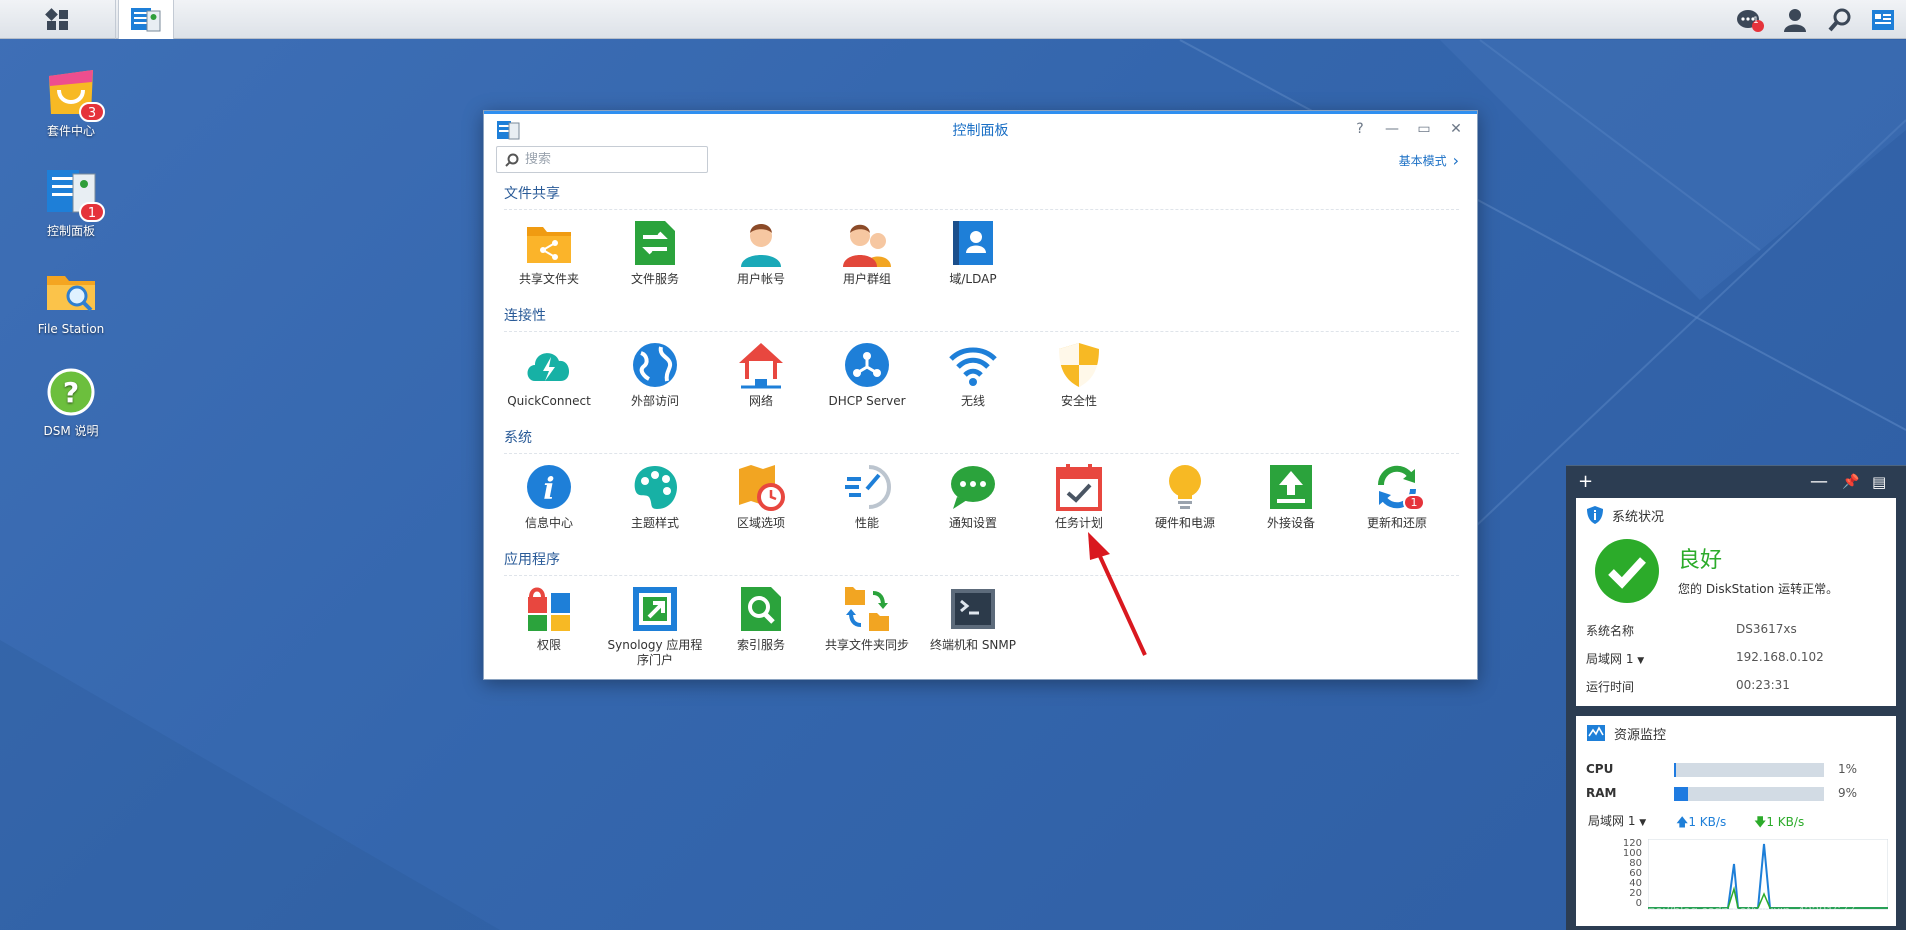 Image resolution: width=1906 pixels, height=930 pixels. What do you see at coordinates (973, 279) in the screenshot?
I see `item-label: 域/LDAP` at bounding box center [973, 279].